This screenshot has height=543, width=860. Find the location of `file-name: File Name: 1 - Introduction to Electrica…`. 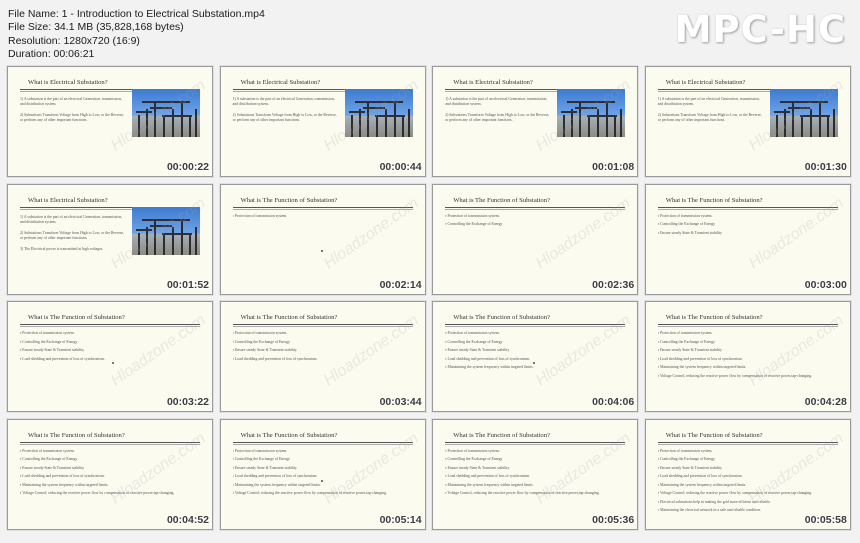

file-name: File Name: 1 - Introduction to Electrica… is located at coordinates (136, 14).